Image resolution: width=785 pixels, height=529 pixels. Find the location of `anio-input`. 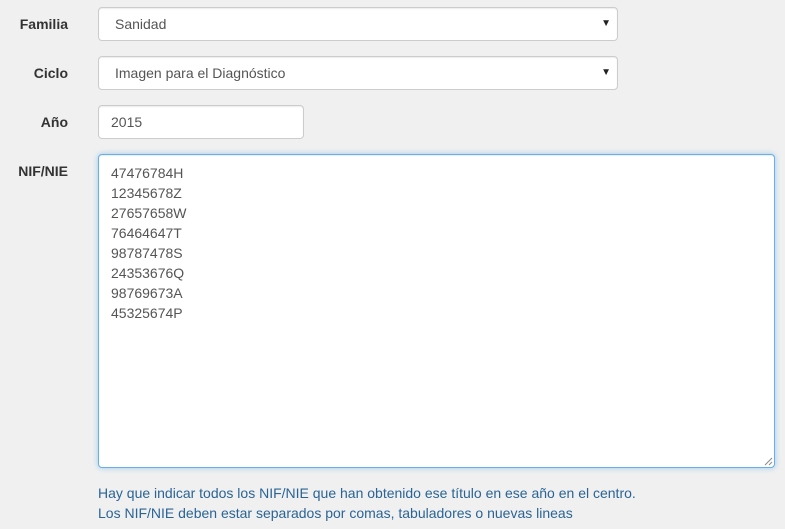

anio-input is located at coordinates (201, 122).